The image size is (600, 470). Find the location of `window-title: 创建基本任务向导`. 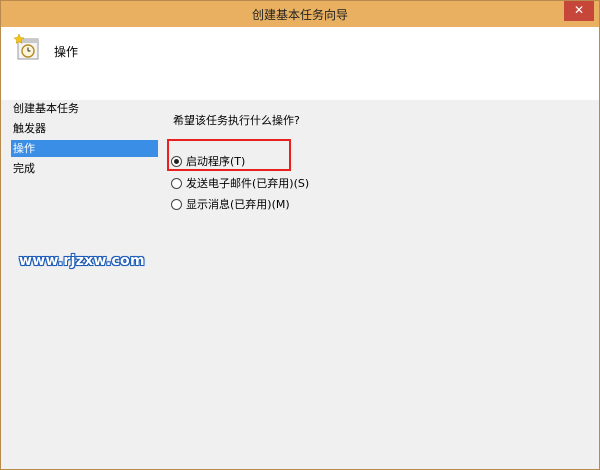

window-title: 创建基本任务向导 is located at coordinates (299, 15).